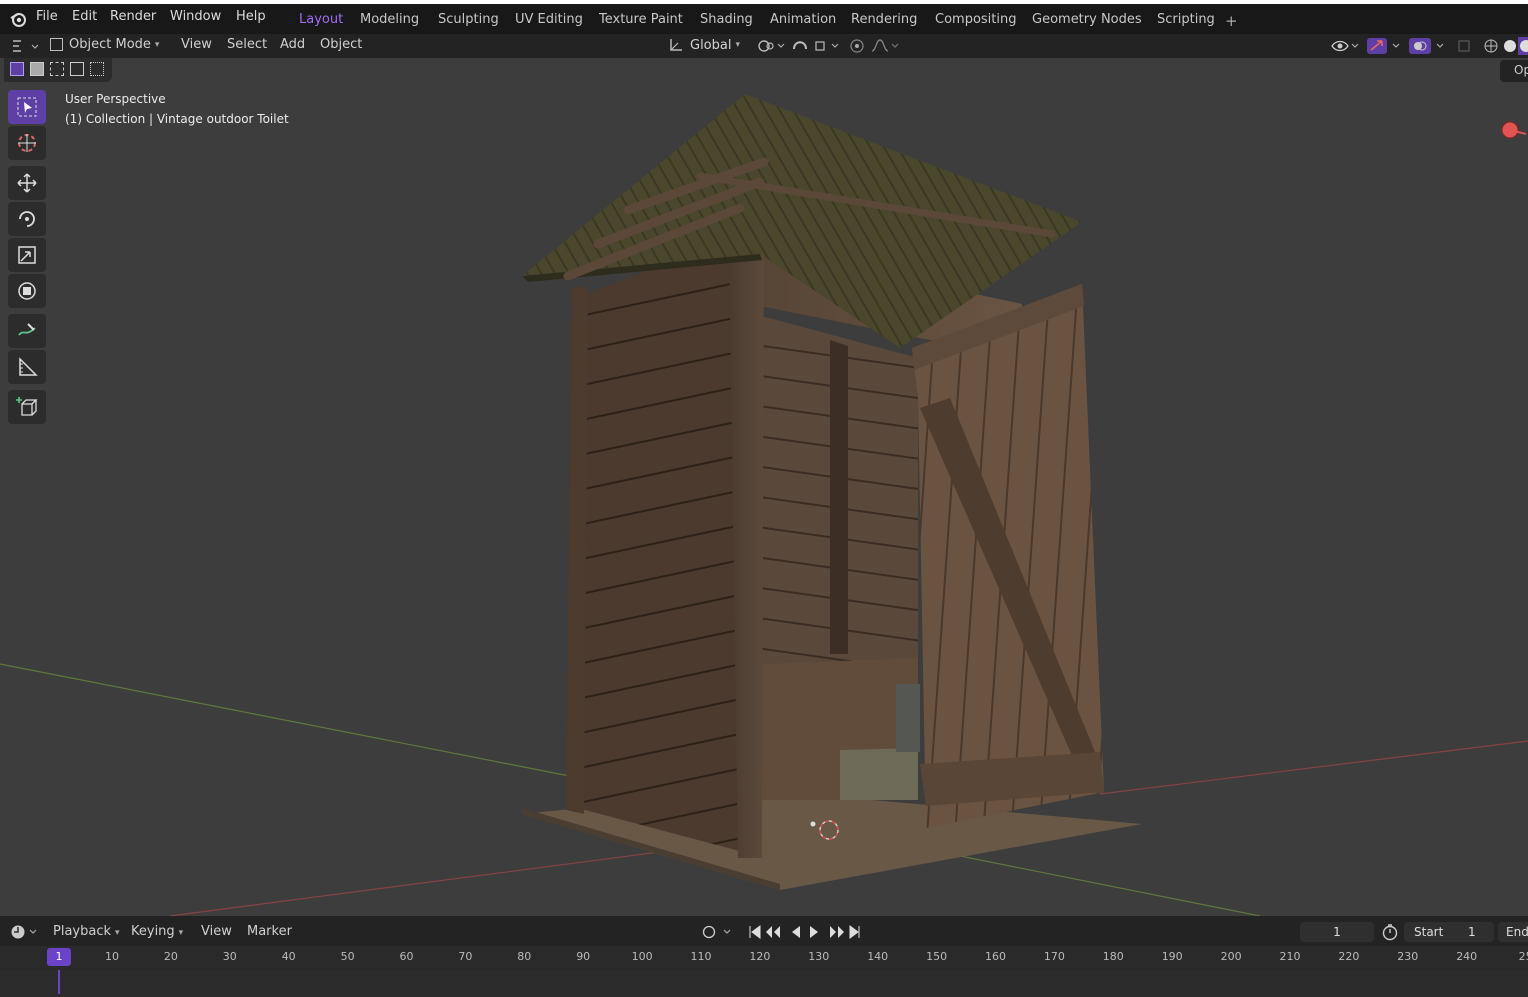  What do you see at coordinates (1492, 46) in the screenshot?
I see `shading-mode-icons` at bounding box center [1492, 46].